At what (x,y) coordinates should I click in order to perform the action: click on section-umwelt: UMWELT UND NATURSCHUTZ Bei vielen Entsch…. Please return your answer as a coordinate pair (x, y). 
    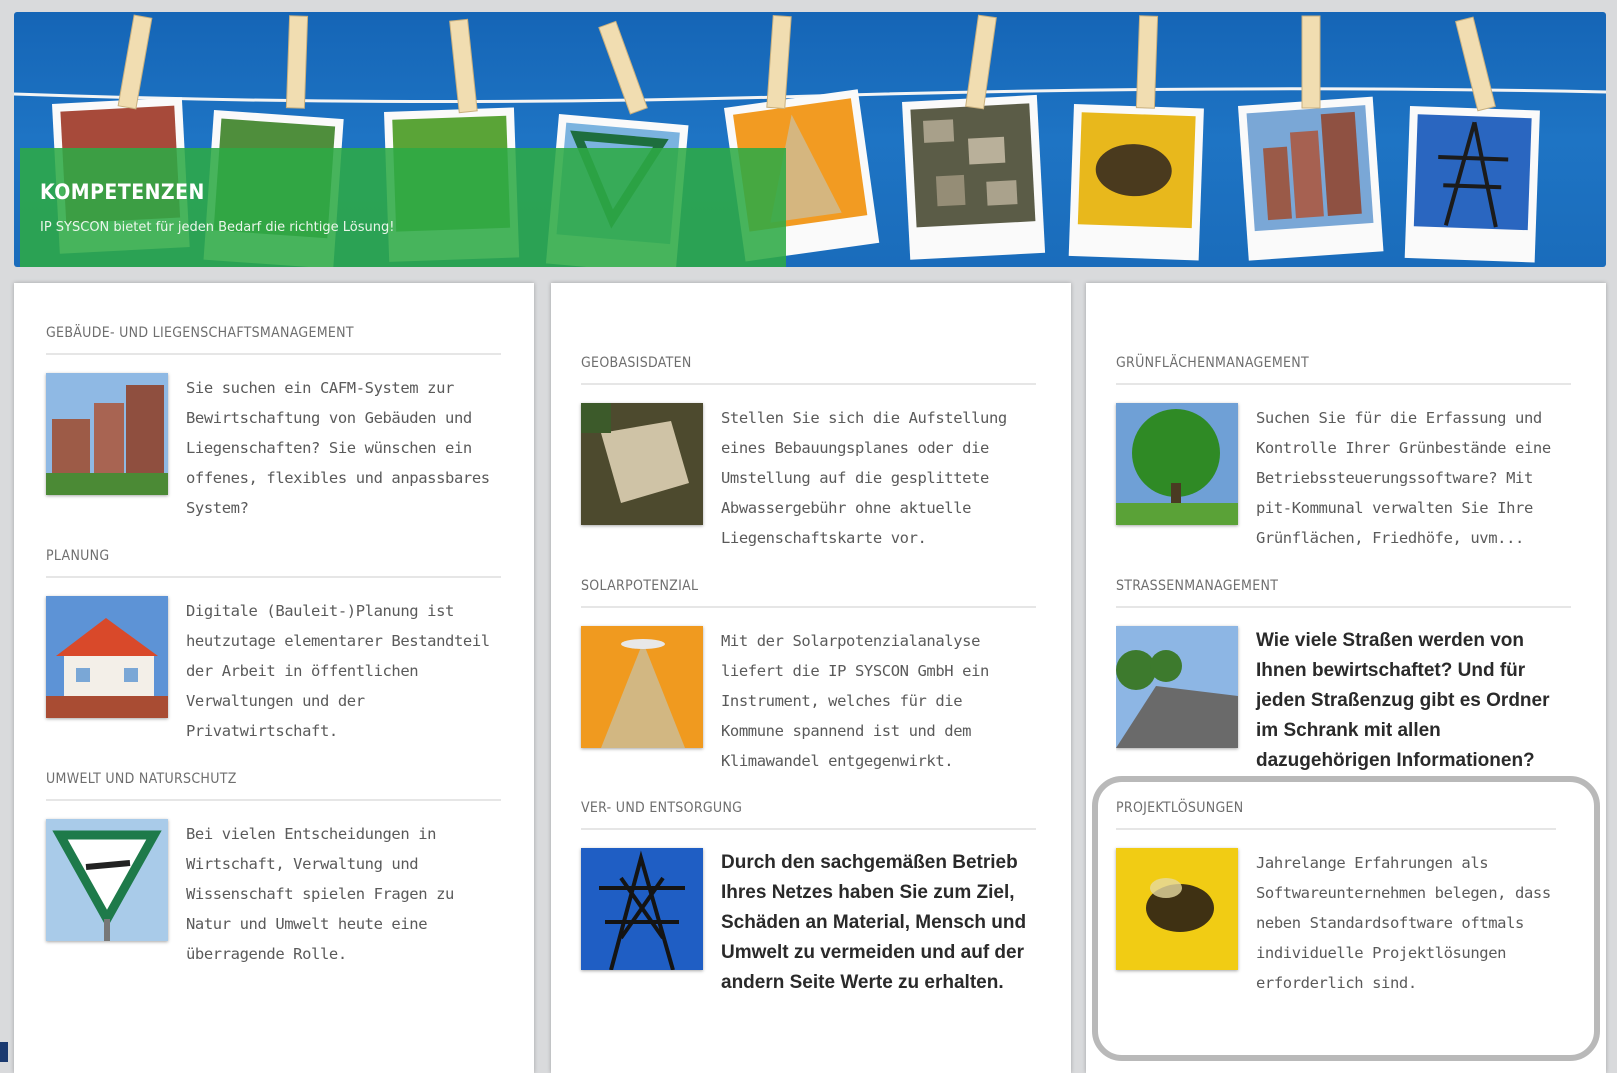
    Looking at the image, I should click on (273, 870).